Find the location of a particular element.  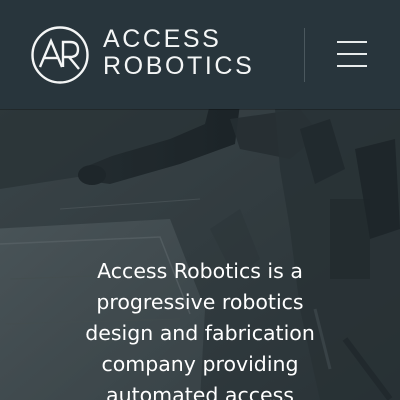

hamburger-menu-button is located at coordinates (352, 54).